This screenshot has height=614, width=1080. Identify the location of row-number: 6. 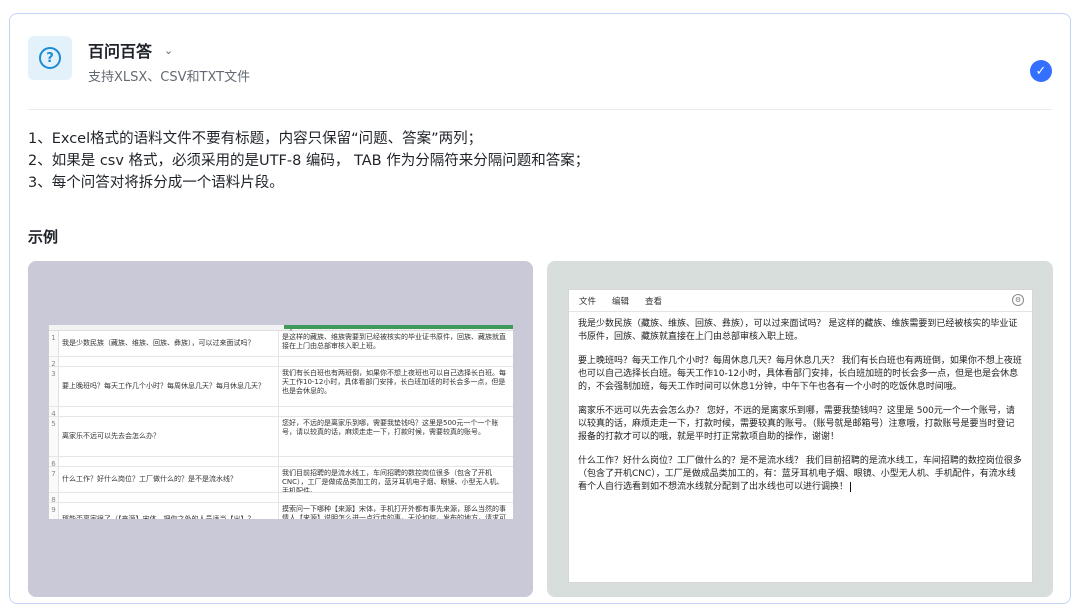
(54, 461).